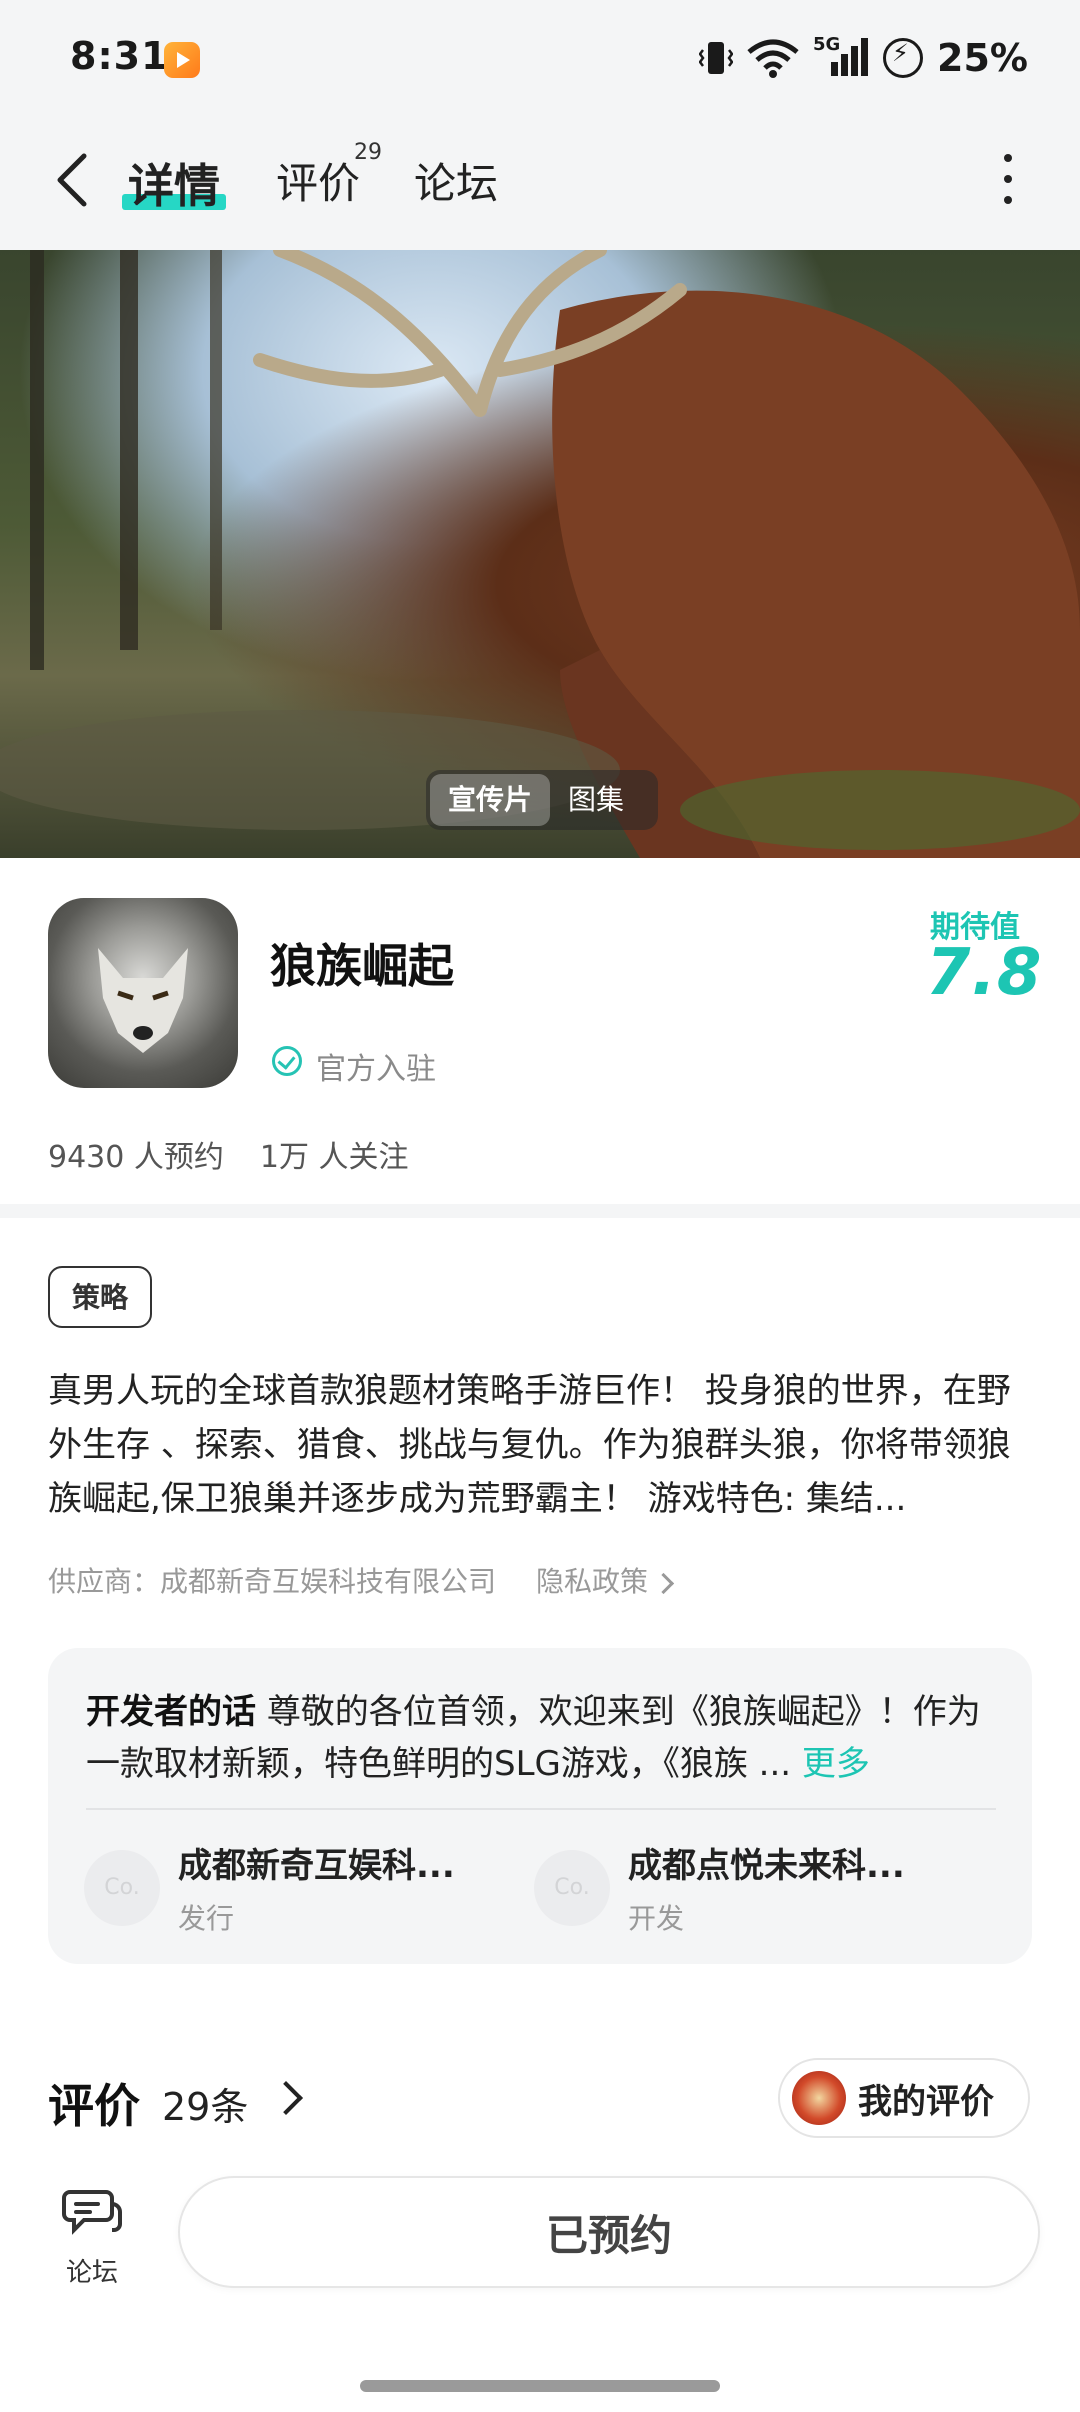 This screenshot has width=1080, height=2412. Describe the element at coordinates (490, 800) in the screenshot. I see `media-tab-trailer: 宣传片` at that location.